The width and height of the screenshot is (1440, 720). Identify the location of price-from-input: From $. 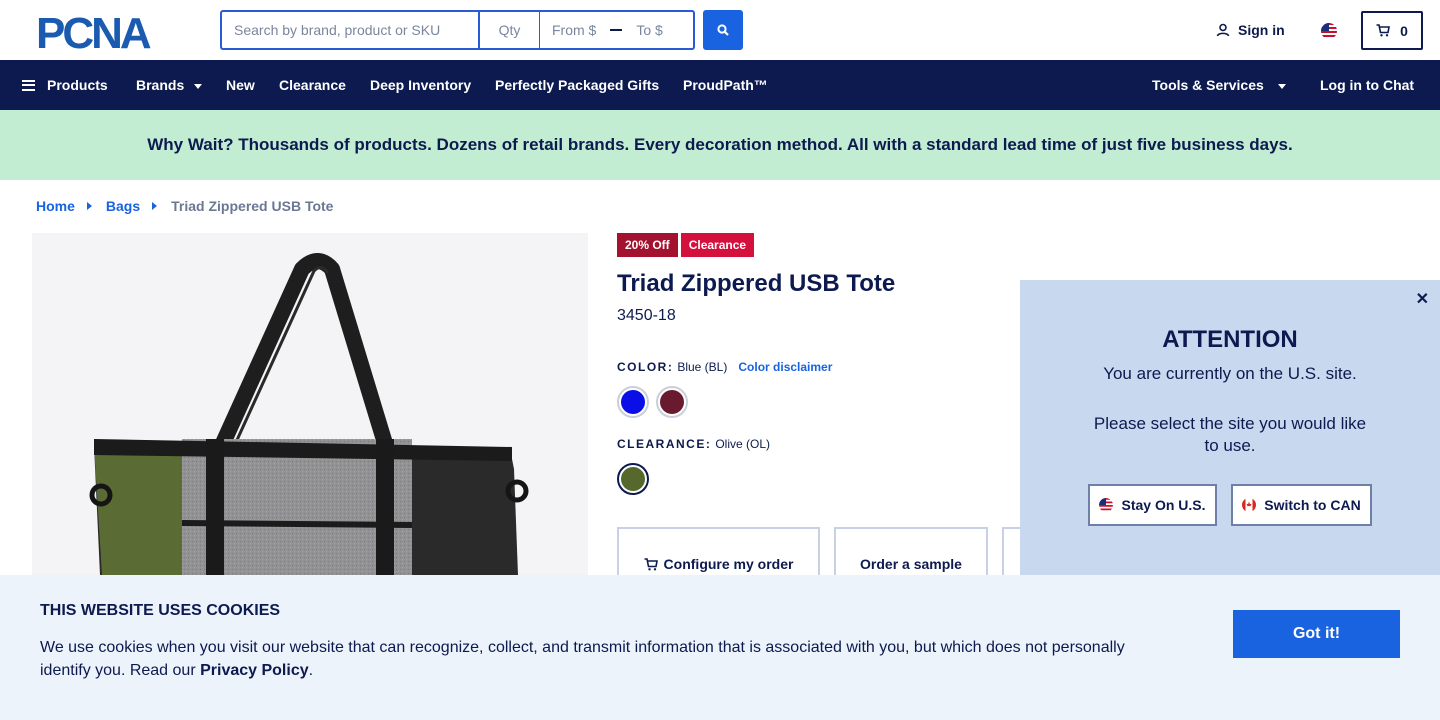
(574, 30).